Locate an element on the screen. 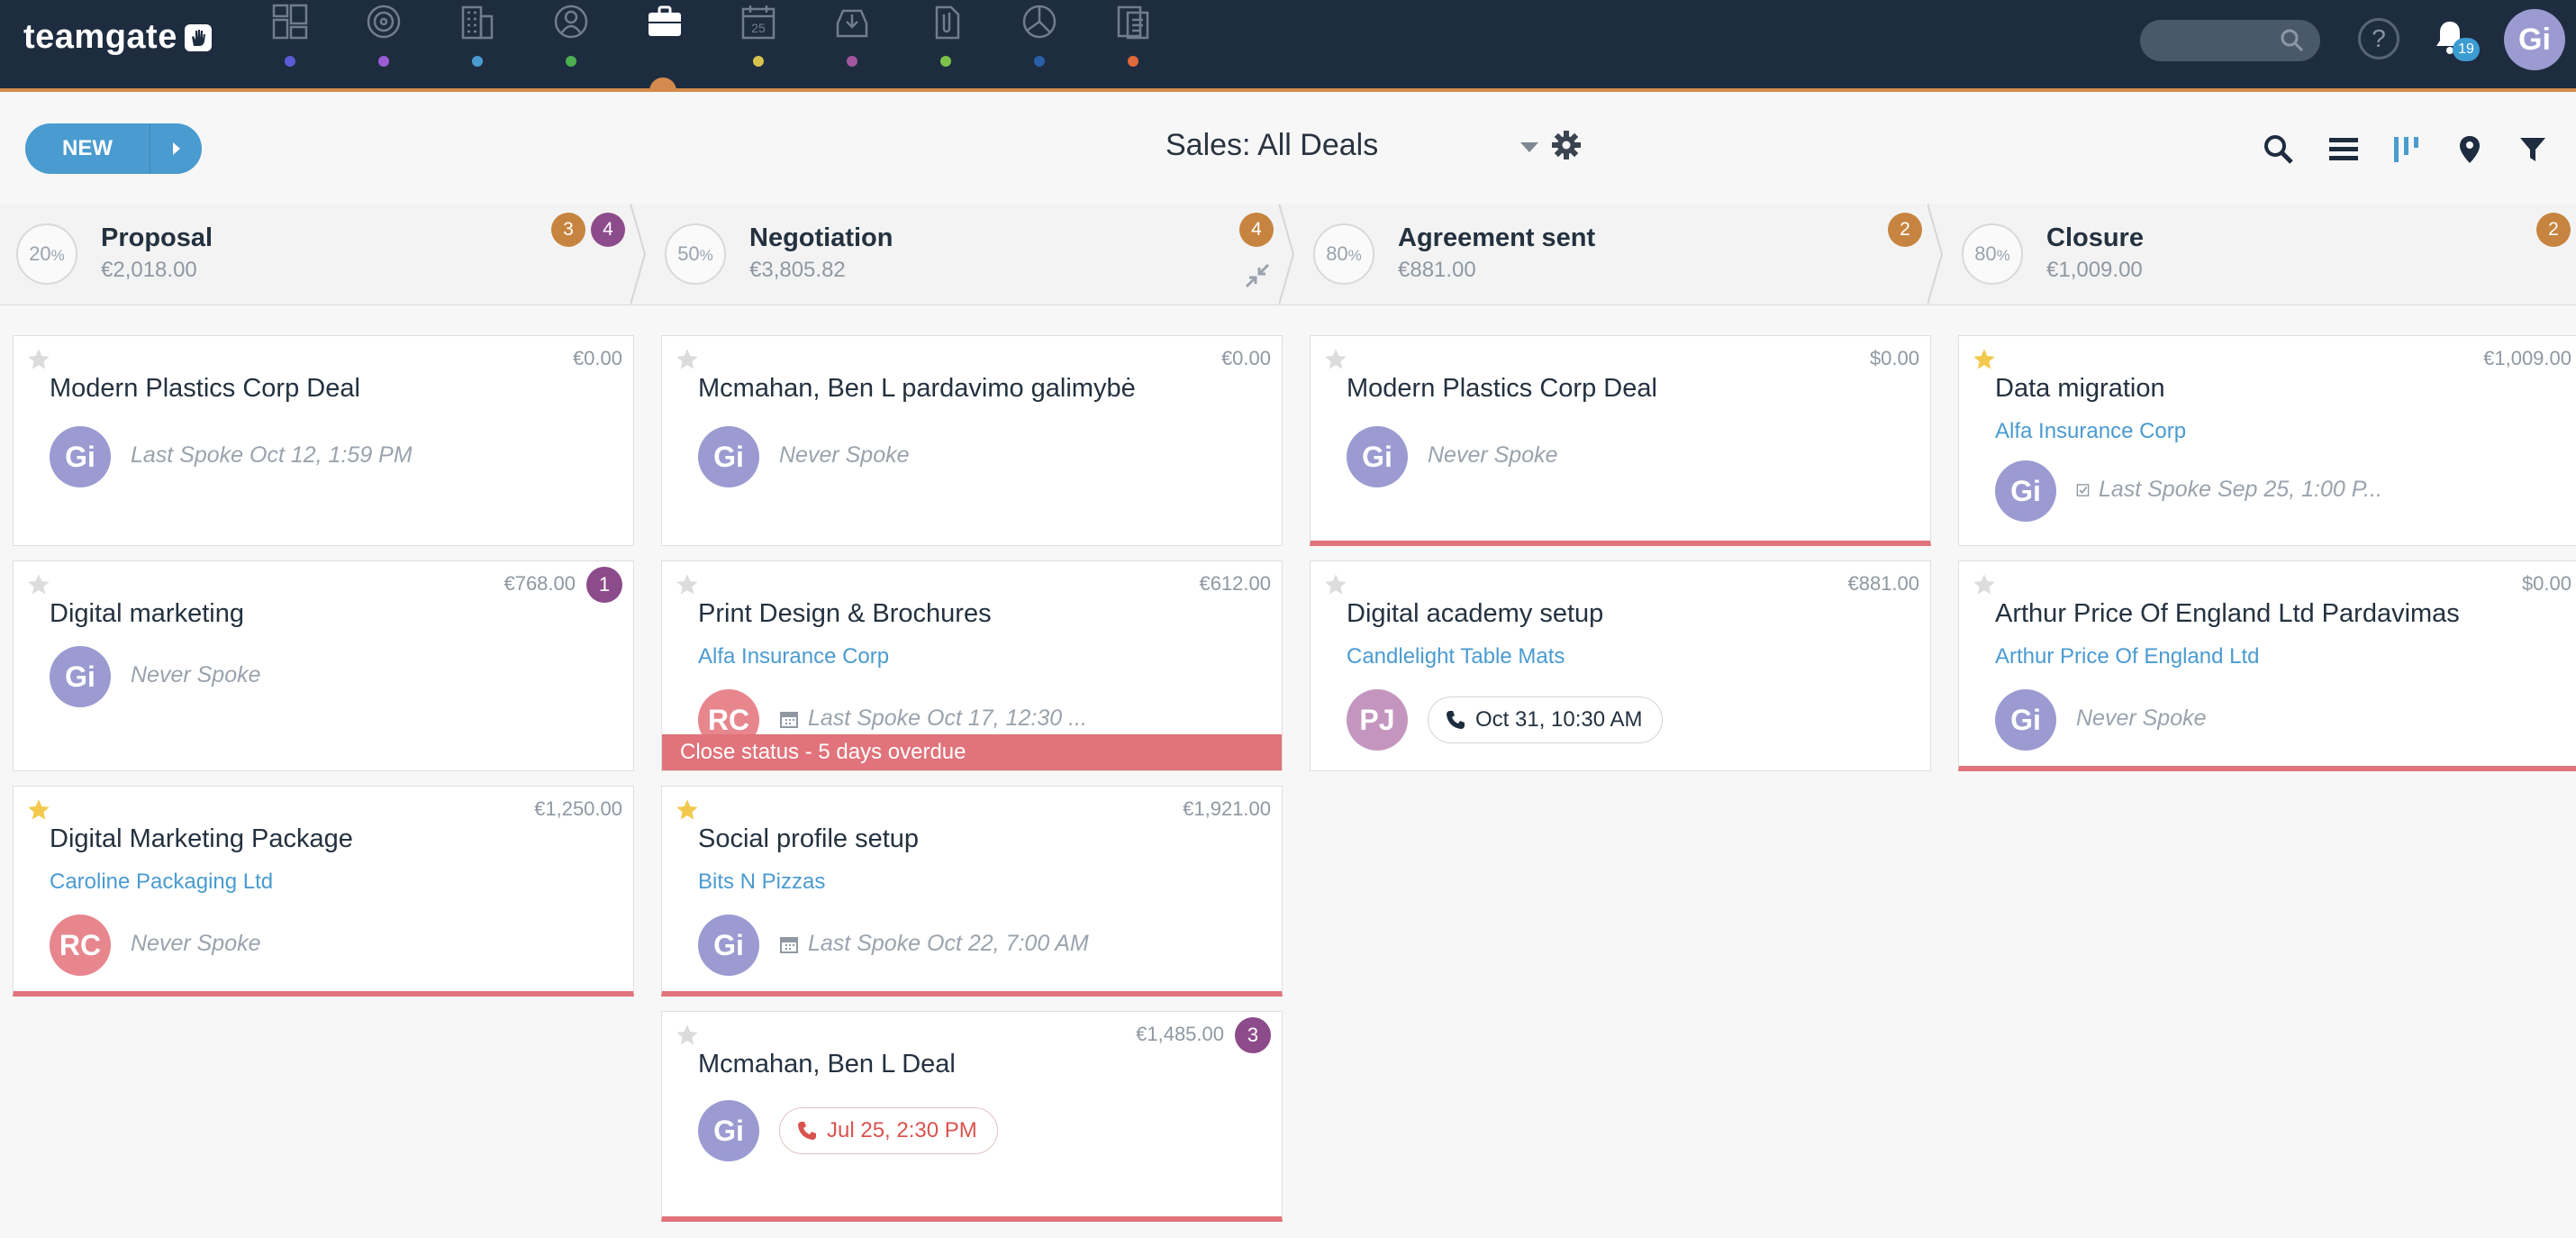 The image size is (2576, 1238). company-link: Caroline Packaging Ltd is located at coordinates (161, 882).